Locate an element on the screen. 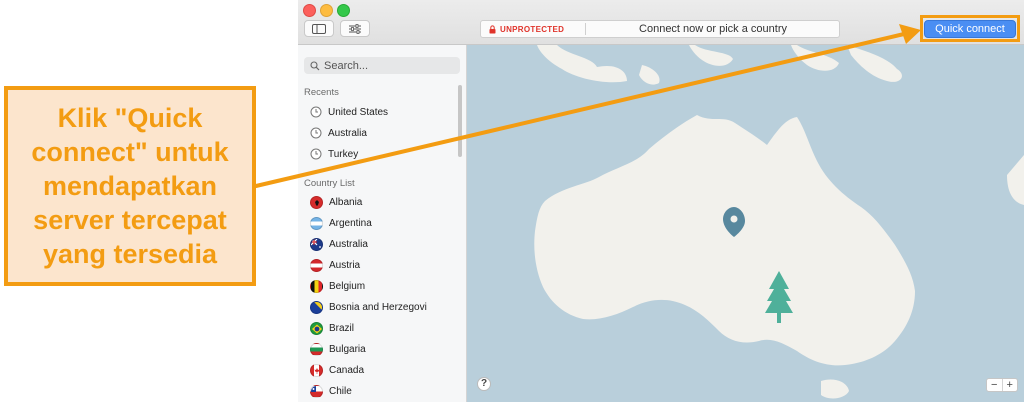  toggle-sidebar-button is located at coordinates (319, 28).